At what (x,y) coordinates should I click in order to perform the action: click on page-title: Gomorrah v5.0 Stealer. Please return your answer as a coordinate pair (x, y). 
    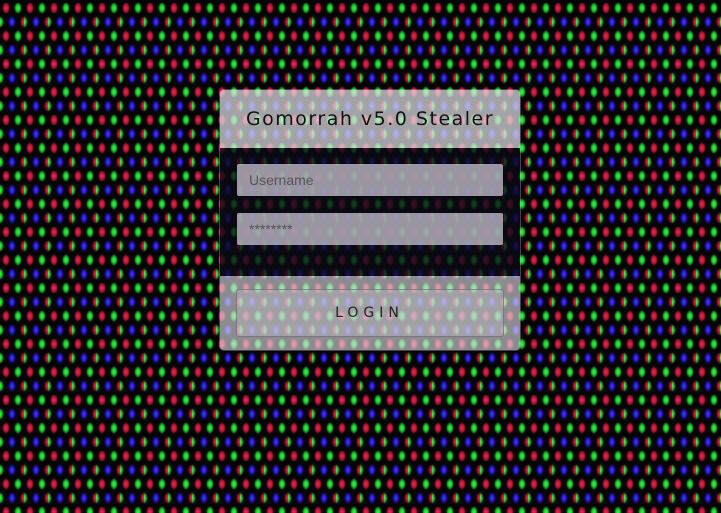
    Looking at the image, I should click on (370, 119).